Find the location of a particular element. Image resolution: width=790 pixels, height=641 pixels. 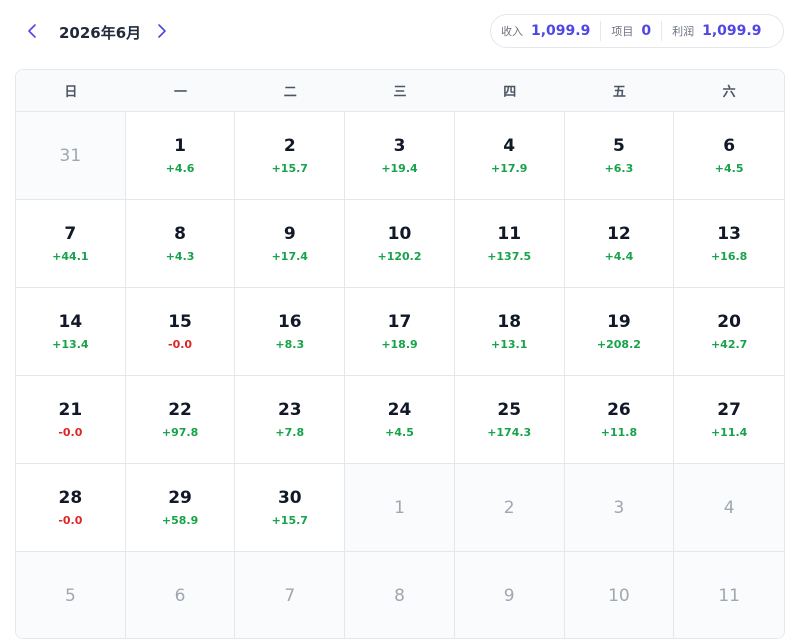

chevron-left-icon is located at coordinates (32, 31).